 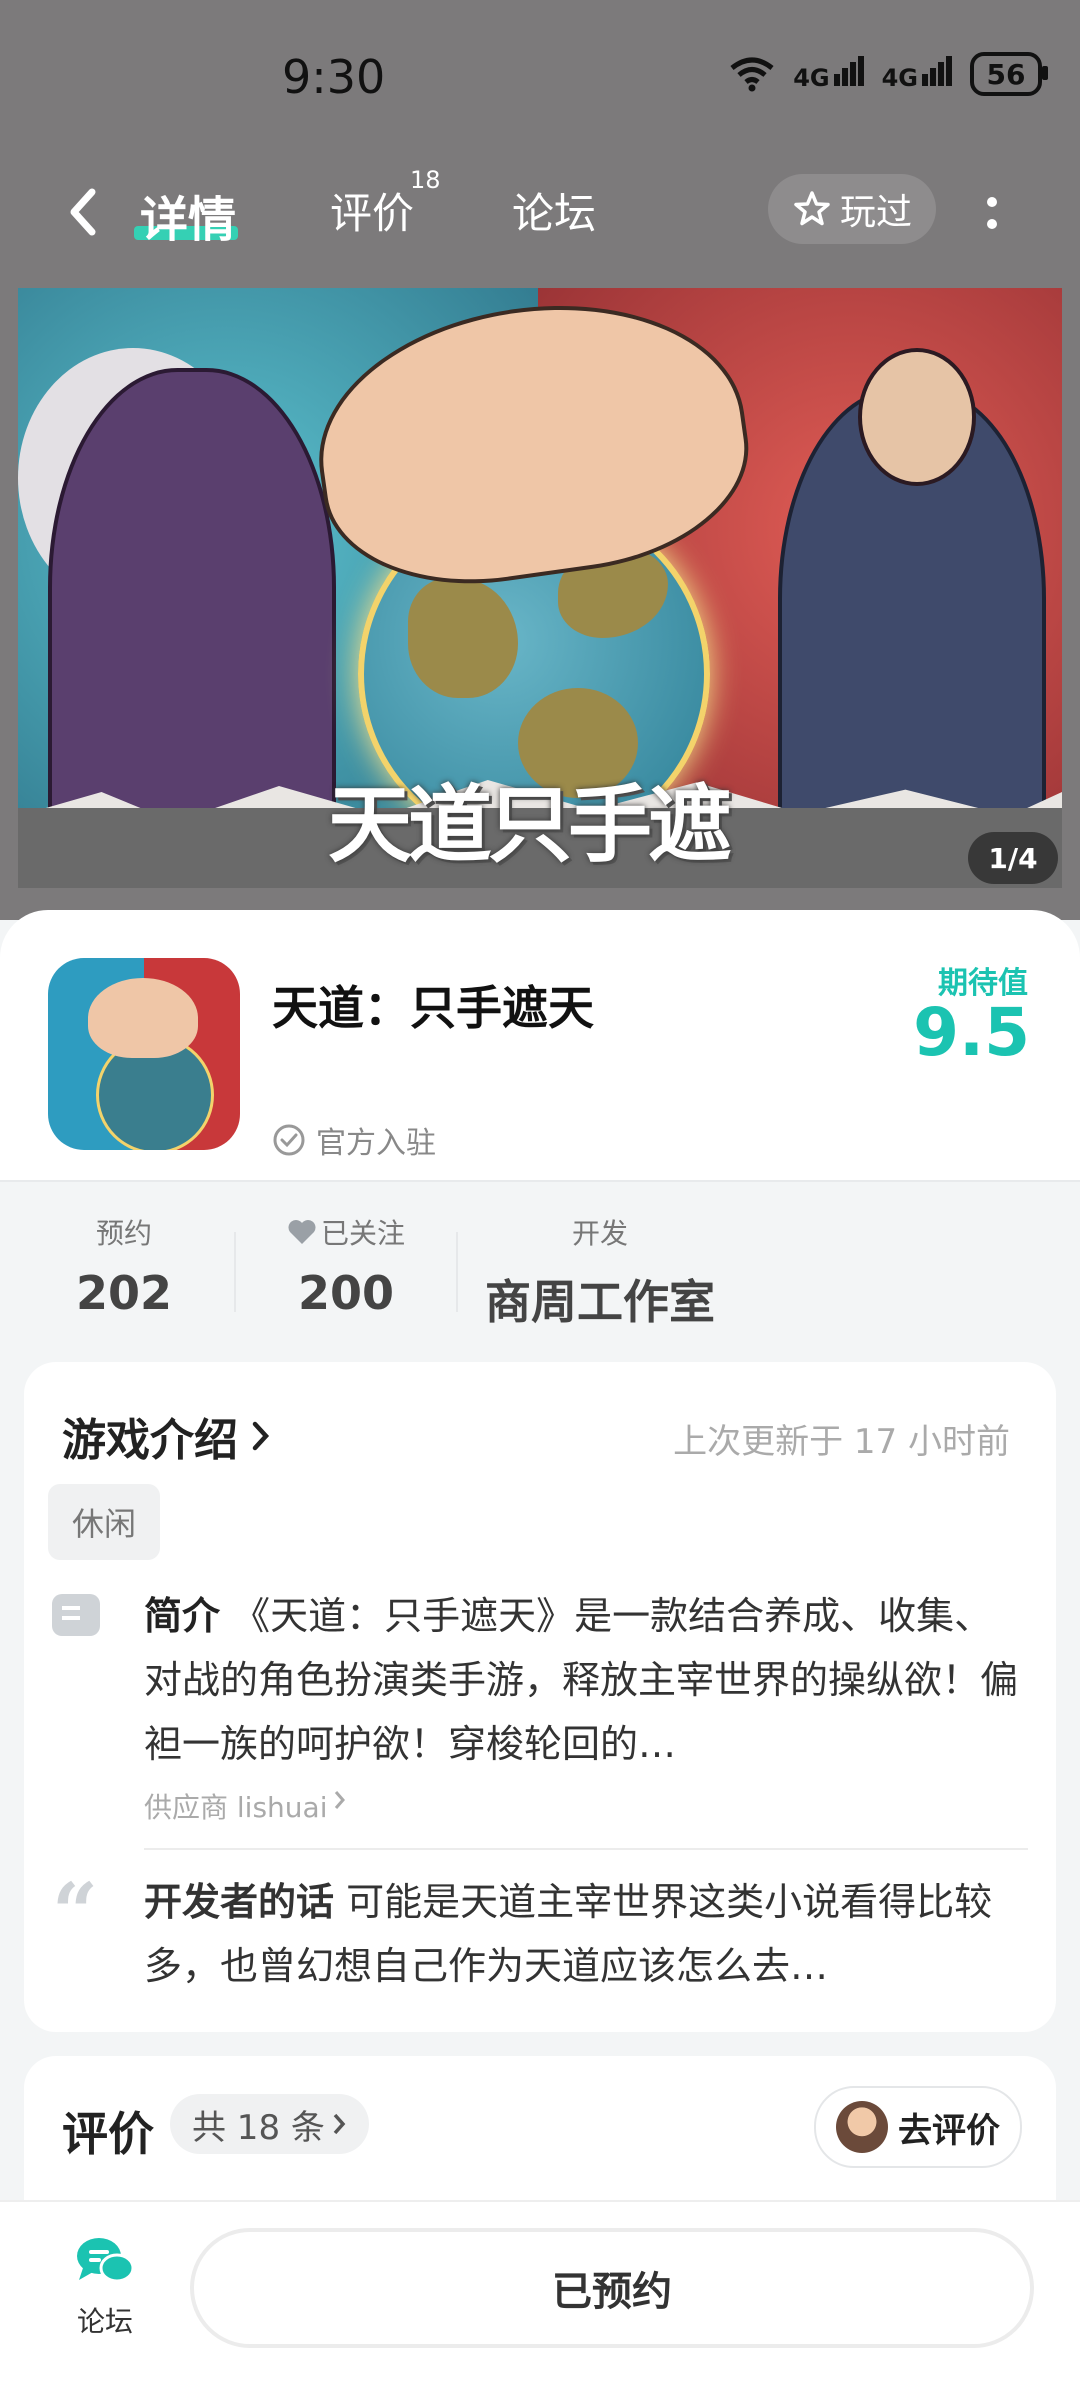 I want to click on desc-label: 简介, so click(x=182, y=1616).